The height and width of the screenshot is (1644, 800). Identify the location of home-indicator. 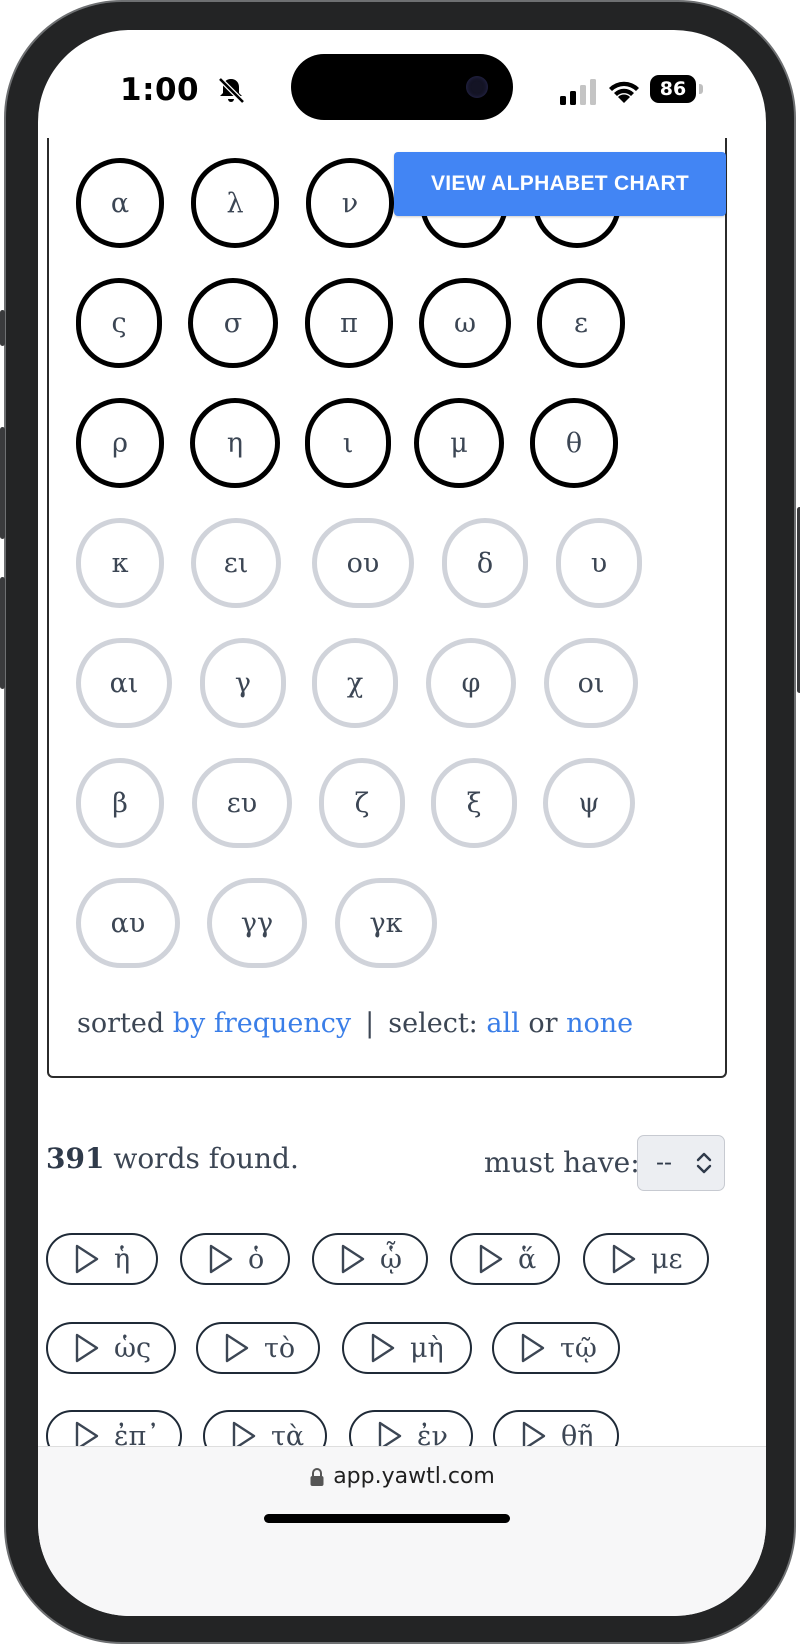
(387, 1518).